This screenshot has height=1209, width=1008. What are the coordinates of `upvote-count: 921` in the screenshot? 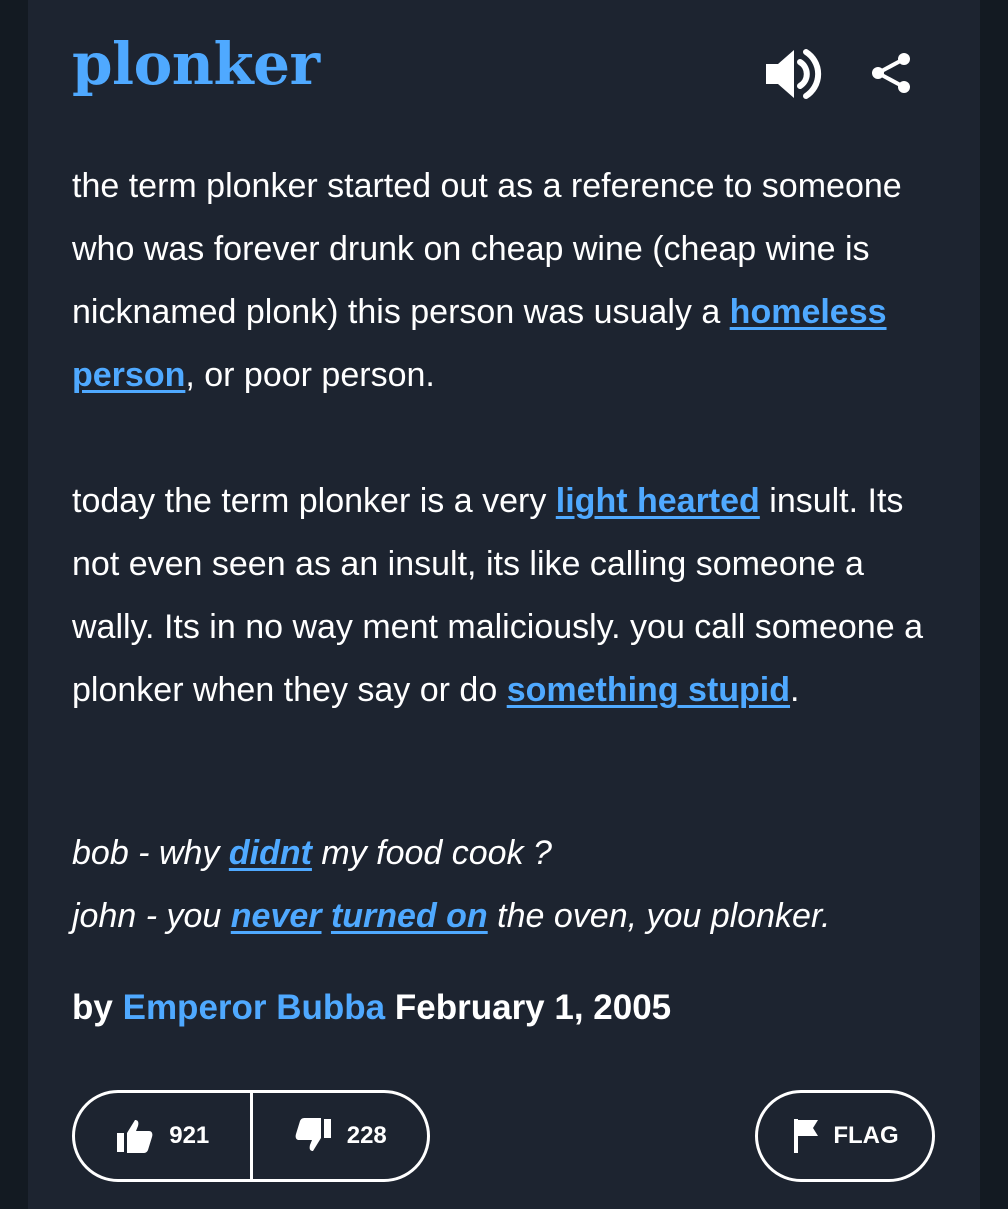 It's located at (189, 1135).